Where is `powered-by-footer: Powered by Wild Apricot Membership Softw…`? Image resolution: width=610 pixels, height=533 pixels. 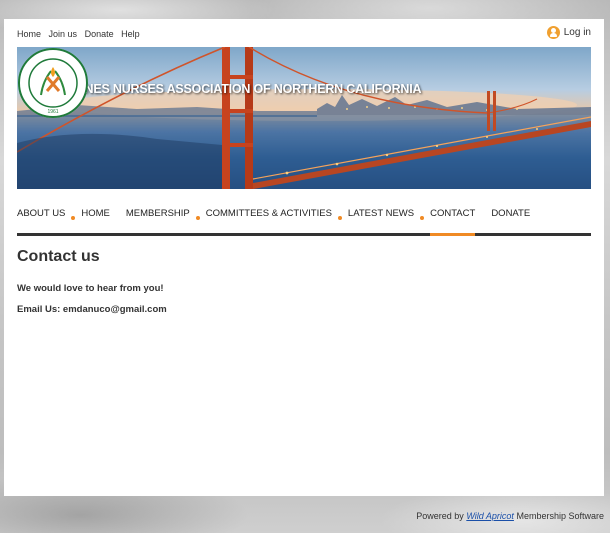
powered-by-footer: Powered by Wild Apricot Membership Softw… is located at coordinates (510, 516).